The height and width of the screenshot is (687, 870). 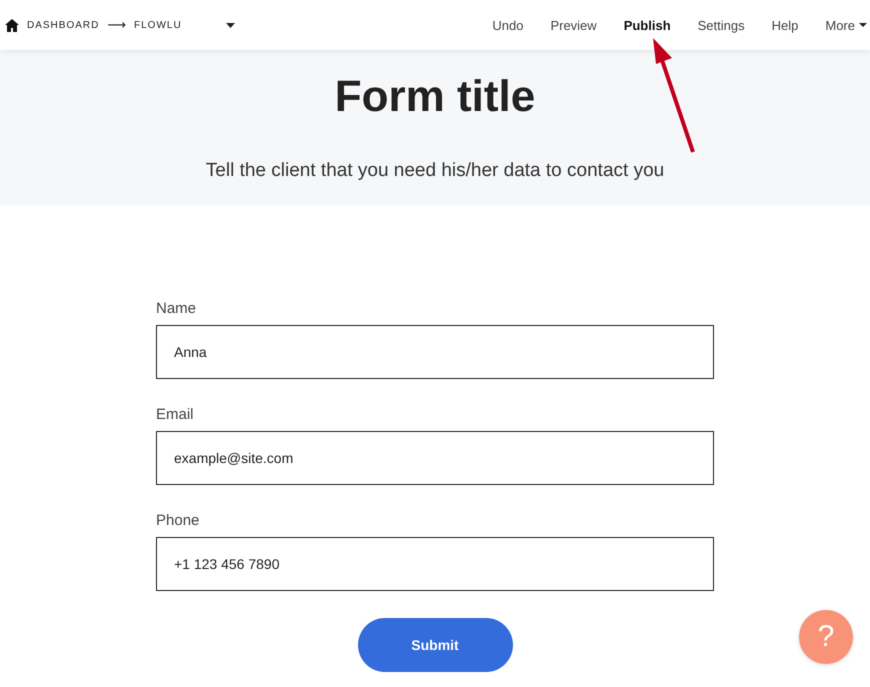 What do you see at coordinates (508, 25) in the screenshot?
I see `menu-item: Undo` at bounding box center [508, 25].